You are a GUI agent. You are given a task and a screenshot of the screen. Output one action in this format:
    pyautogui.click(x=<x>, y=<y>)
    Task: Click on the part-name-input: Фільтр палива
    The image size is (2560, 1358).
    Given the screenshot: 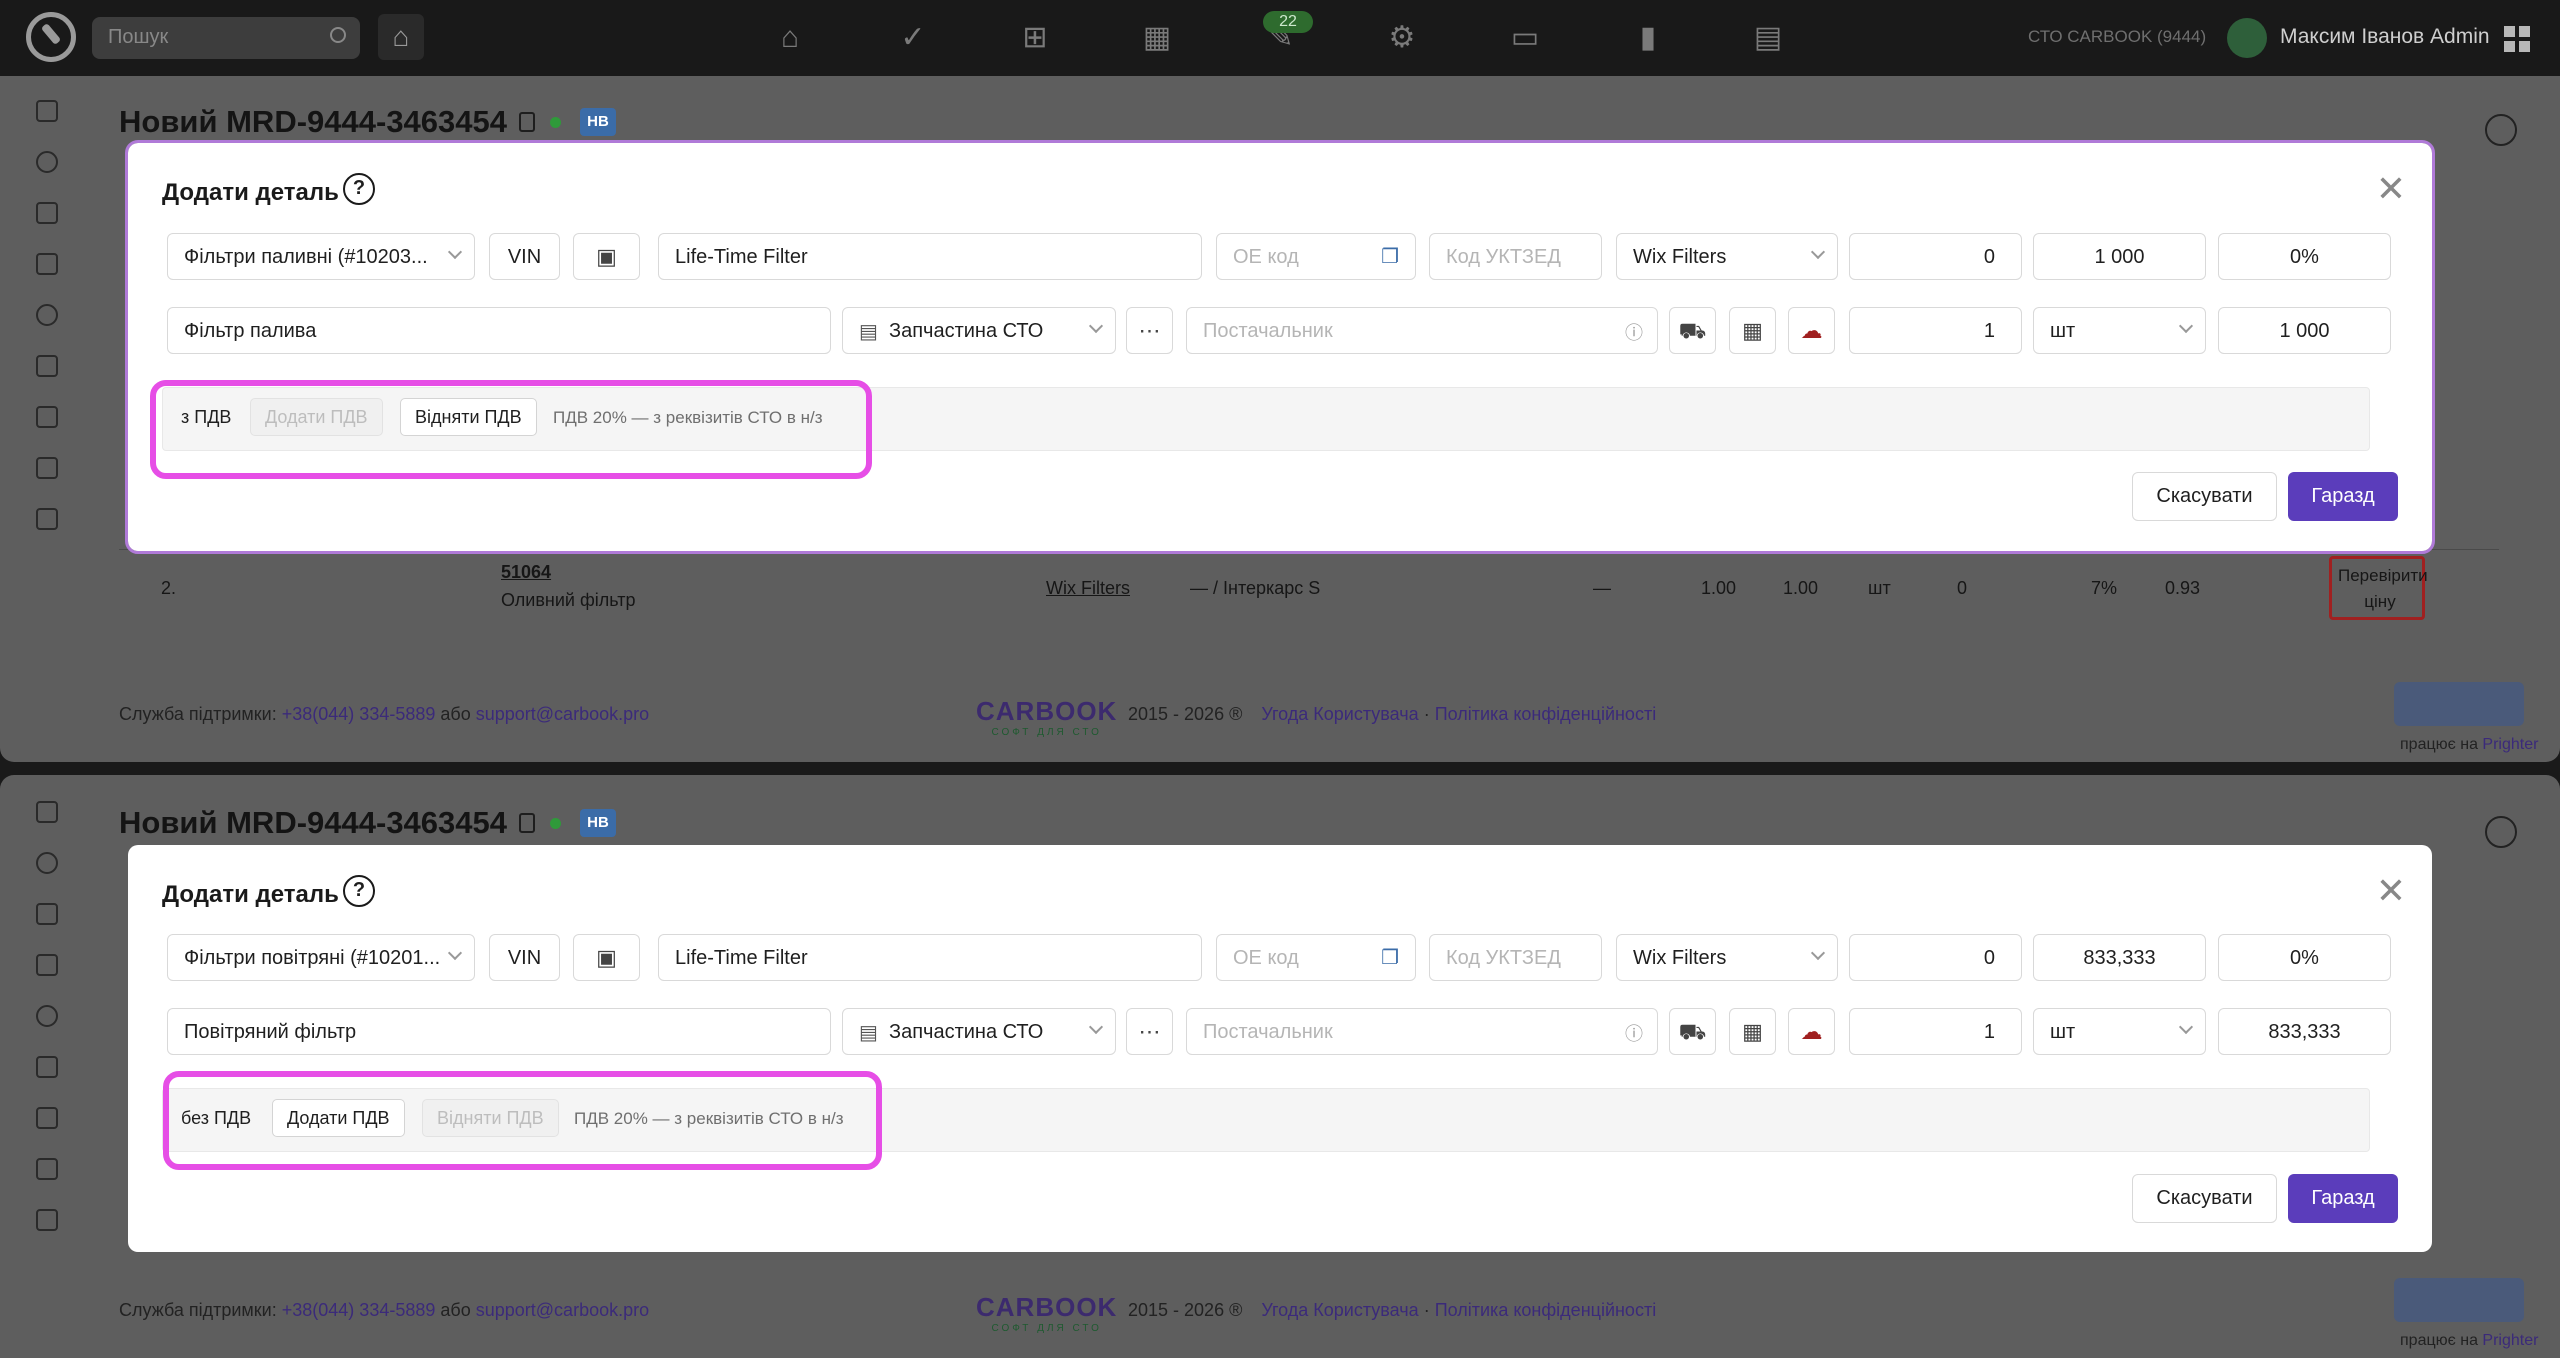 What is the action you would take?
    pyautogui.click(x=499, y=330)
    